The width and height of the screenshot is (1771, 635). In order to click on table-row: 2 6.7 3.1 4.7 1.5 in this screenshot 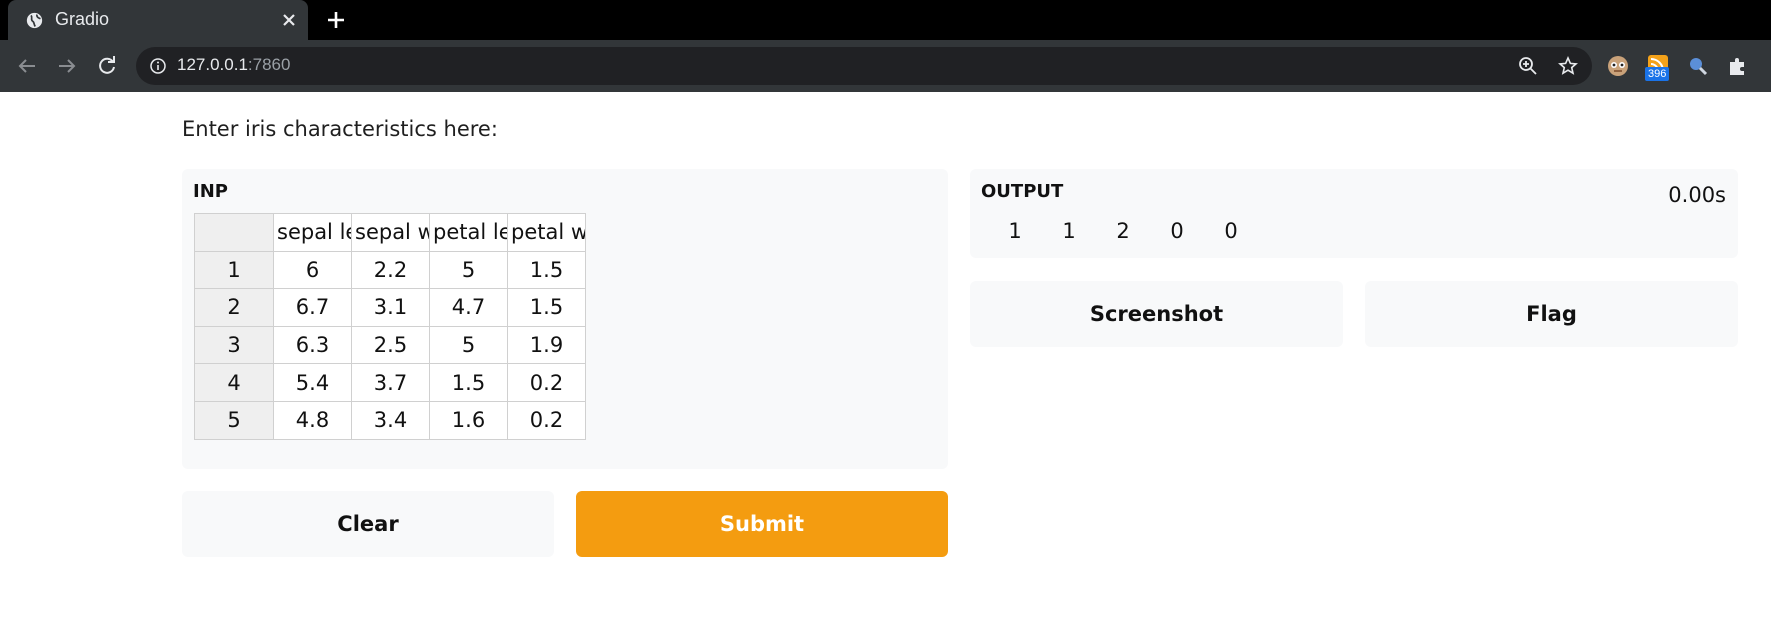, I will do `click(390, 307)`.